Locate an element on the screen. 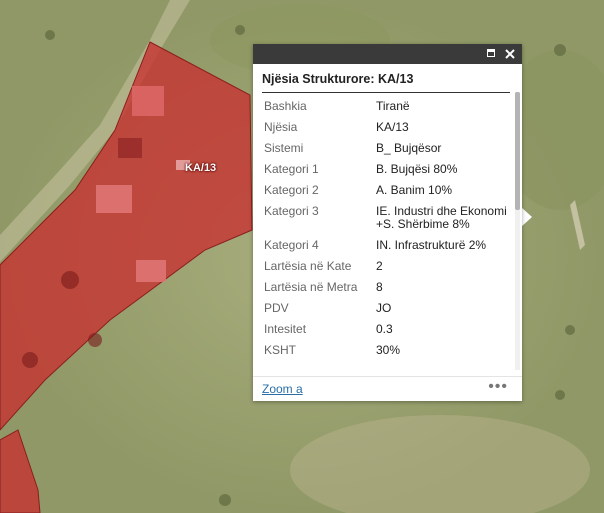  attribute-row: Lartësia në Kate 2 is located at coordinates (389, 266).